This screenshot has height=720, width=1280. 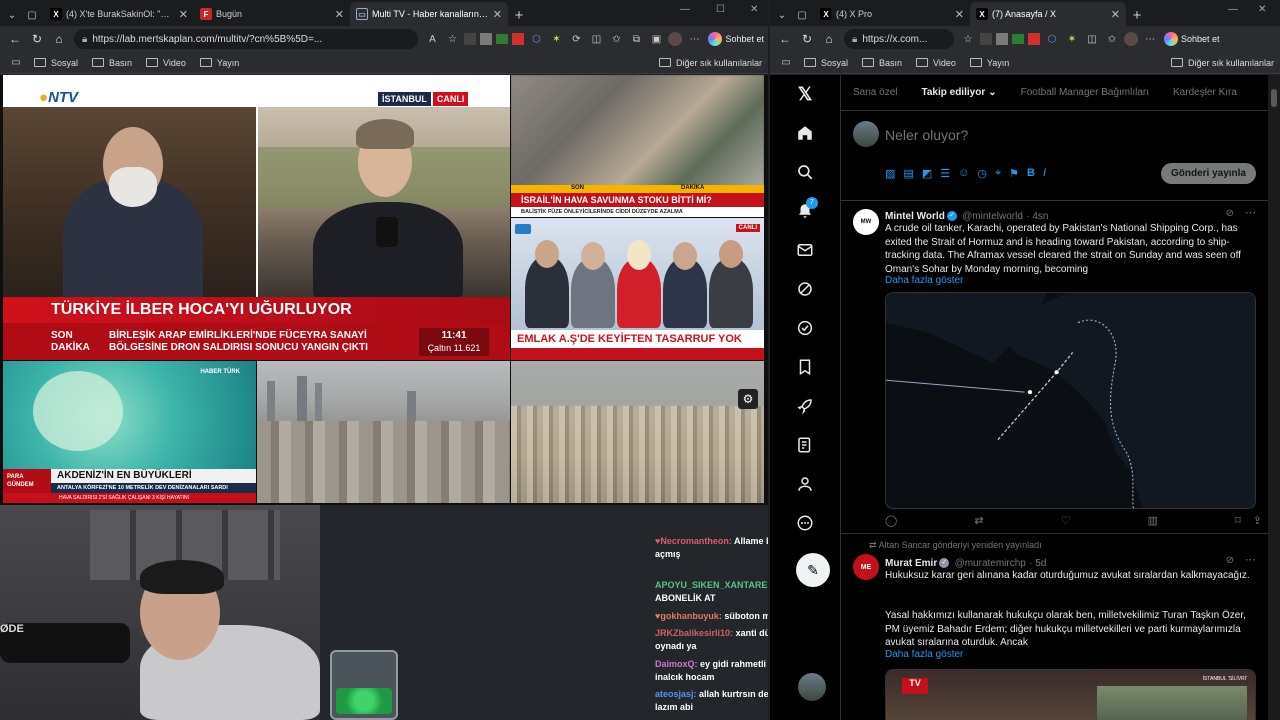 What do you see at coordinates (1066, 520) in the screenshot?
I see `like-icon: ♡` at bounding box center [1066, 520].